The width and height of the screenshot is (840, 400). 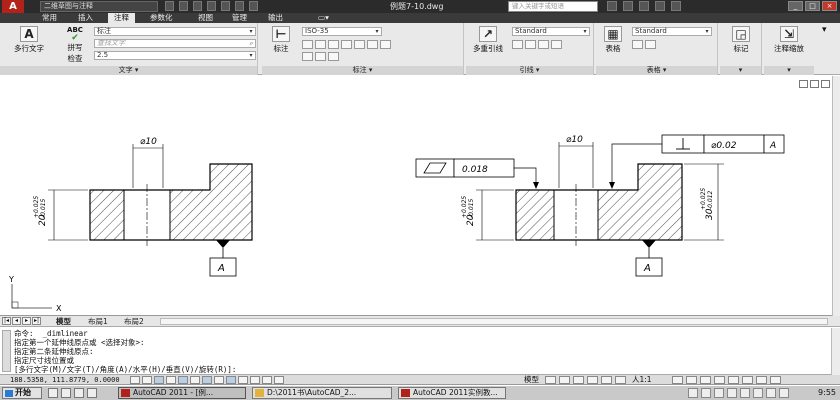 I want to click on prev-layout-icon: ◂, so click(x=16, y=321).